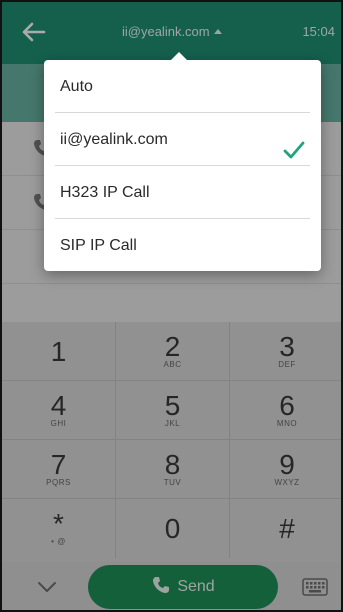  What do you see at coordinates (114, 139) in the screenshot?
I see `menu-item-label: ii@yealink.com` at bounding box center [114, 139].